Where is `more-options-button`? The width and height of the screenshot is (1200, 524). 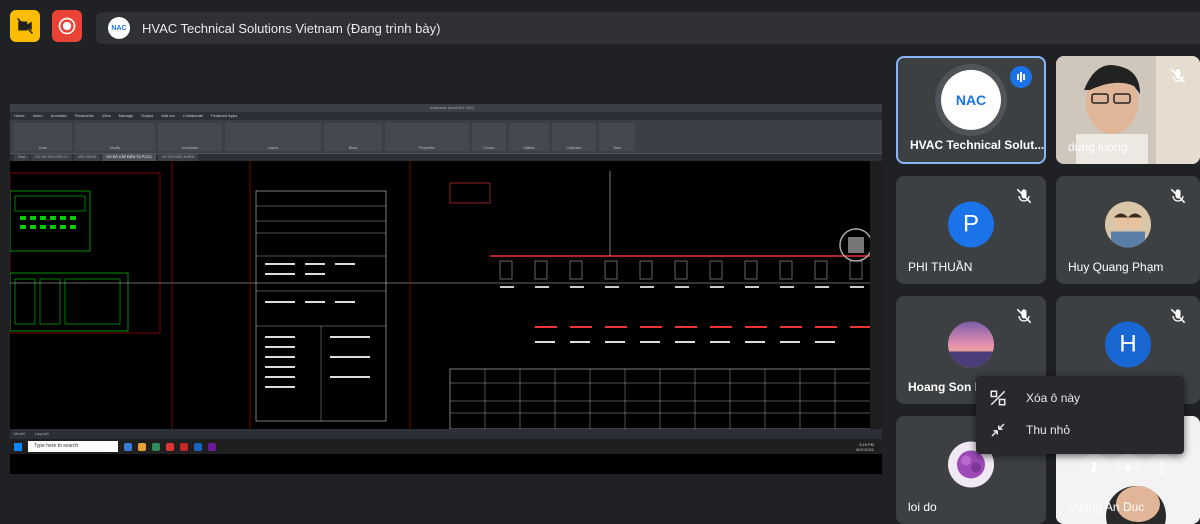
more-options-button is located at coordinates (1162, 468).